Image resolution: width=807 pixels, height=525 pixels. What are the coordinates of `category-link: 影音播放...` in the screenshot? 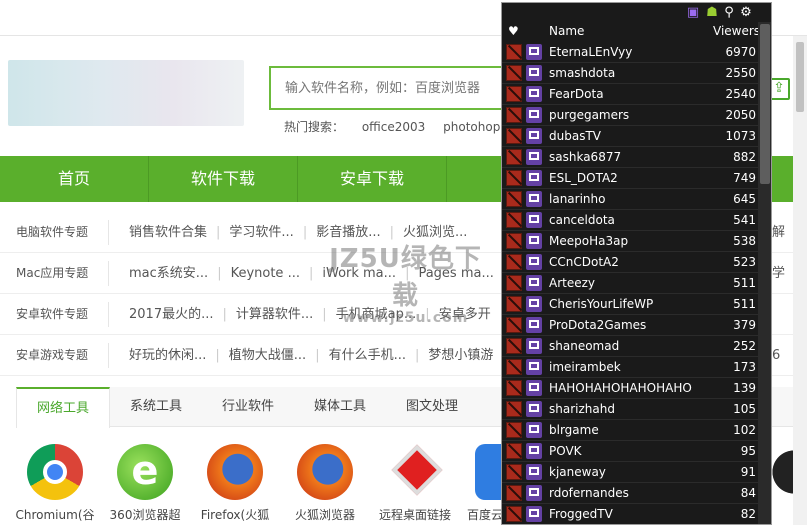 It's located at (348, 232).